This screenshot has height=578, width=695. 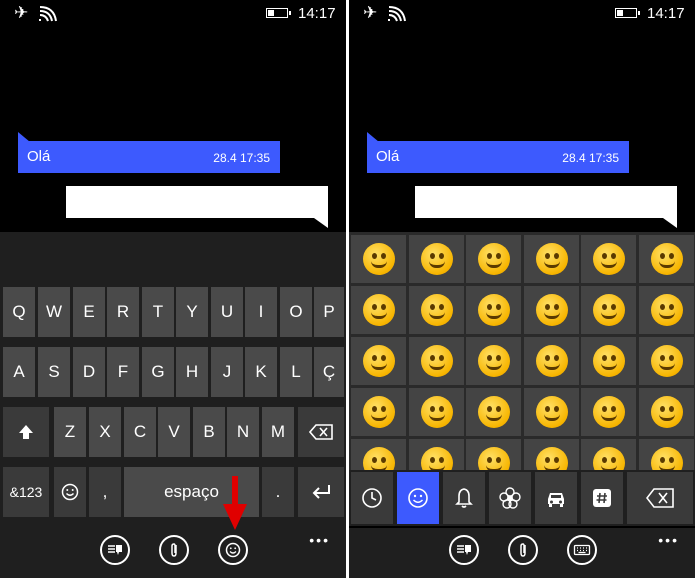 I want to click on key-m: M, so click(x=278, y=432).